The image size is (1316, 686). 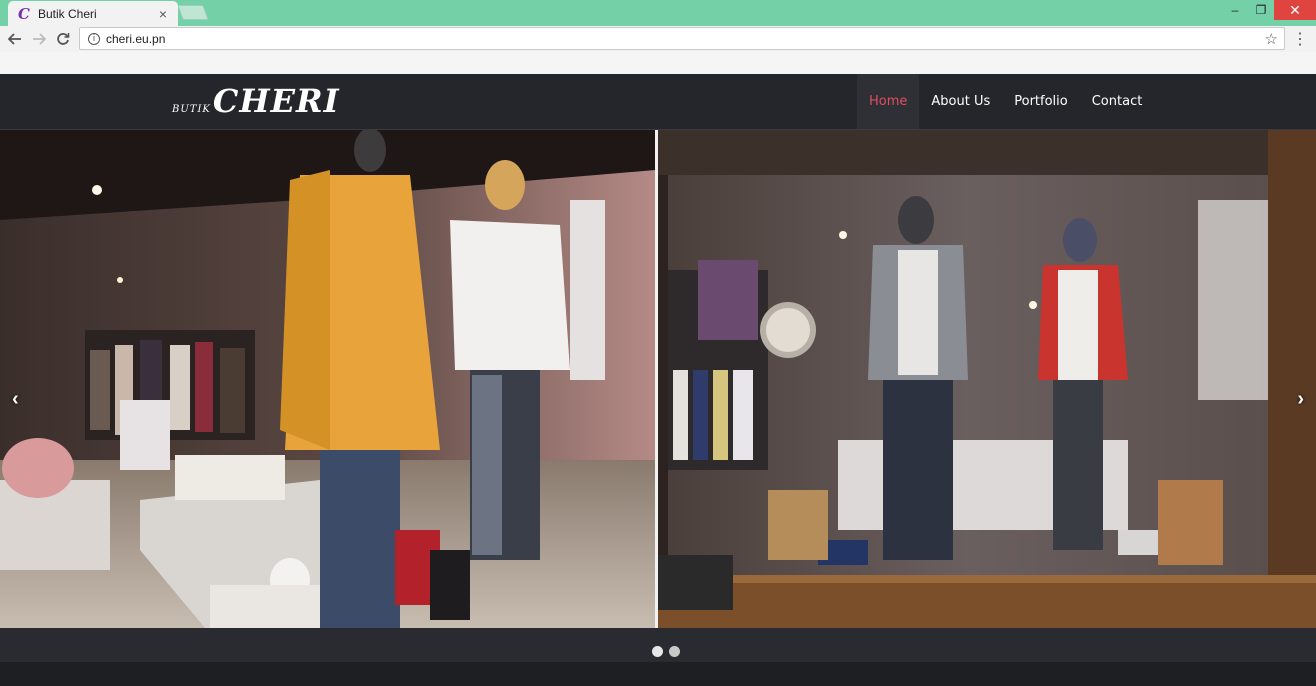 I want to click on reload-button, so click(x=63, y=39).